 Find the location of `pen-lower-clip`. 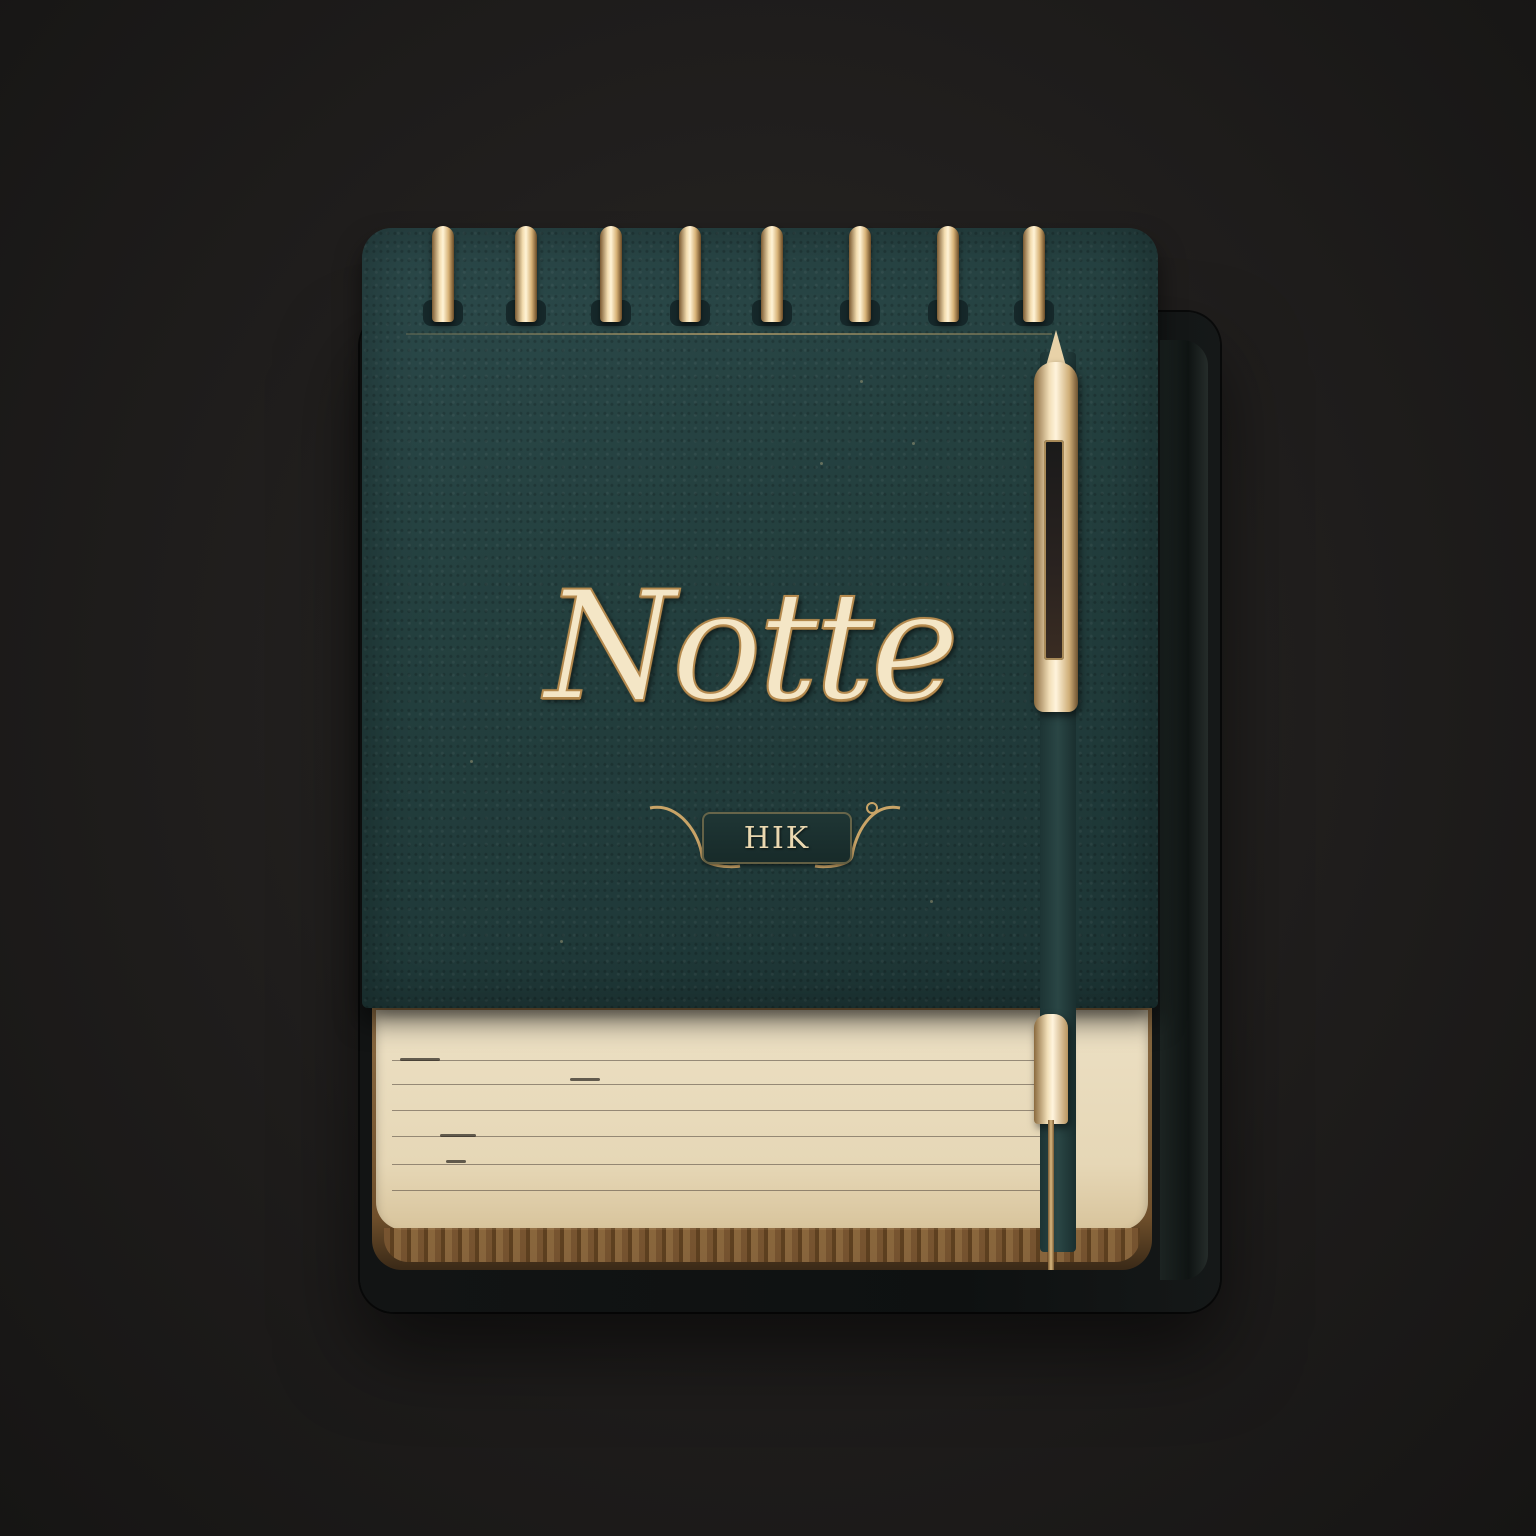

pen-lower-clip is located at coordinates (1051, 1069).